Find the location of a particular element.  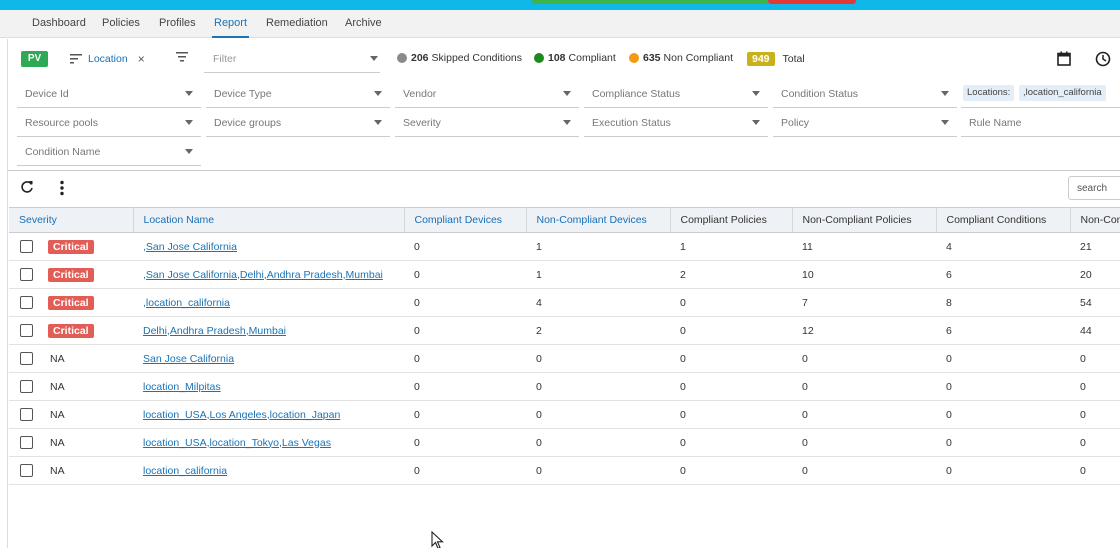

tab-report: Report is located at coordinates (231, 24).